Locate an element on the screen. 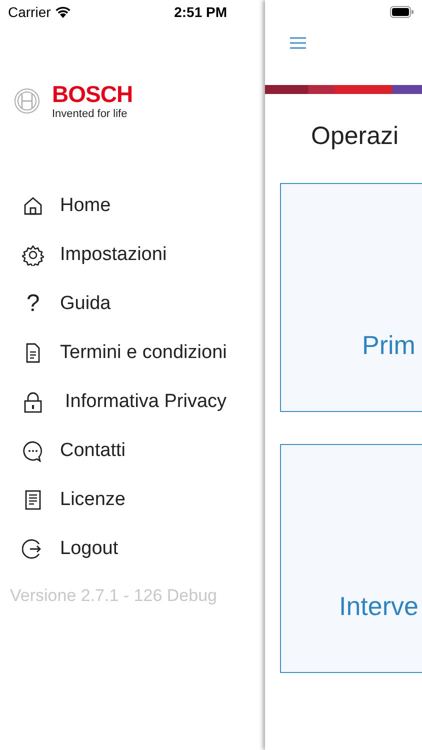  menu-item: Guida is located at coordinates (85, 303).